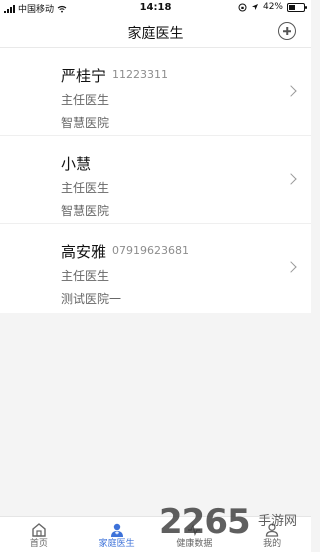  Describe the element at coordinates (272, 534) in the screenshot. I see `tab-profile: 我的` at that location.